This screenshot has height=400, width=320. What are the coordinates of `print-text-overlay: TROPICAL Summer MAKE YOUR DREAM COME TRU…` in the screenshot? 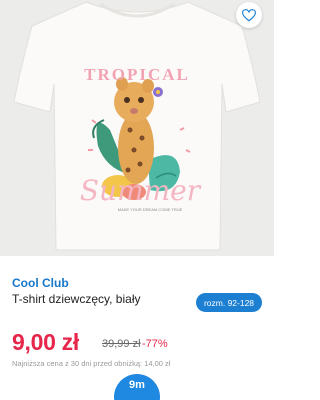 It's located at (141, 138).